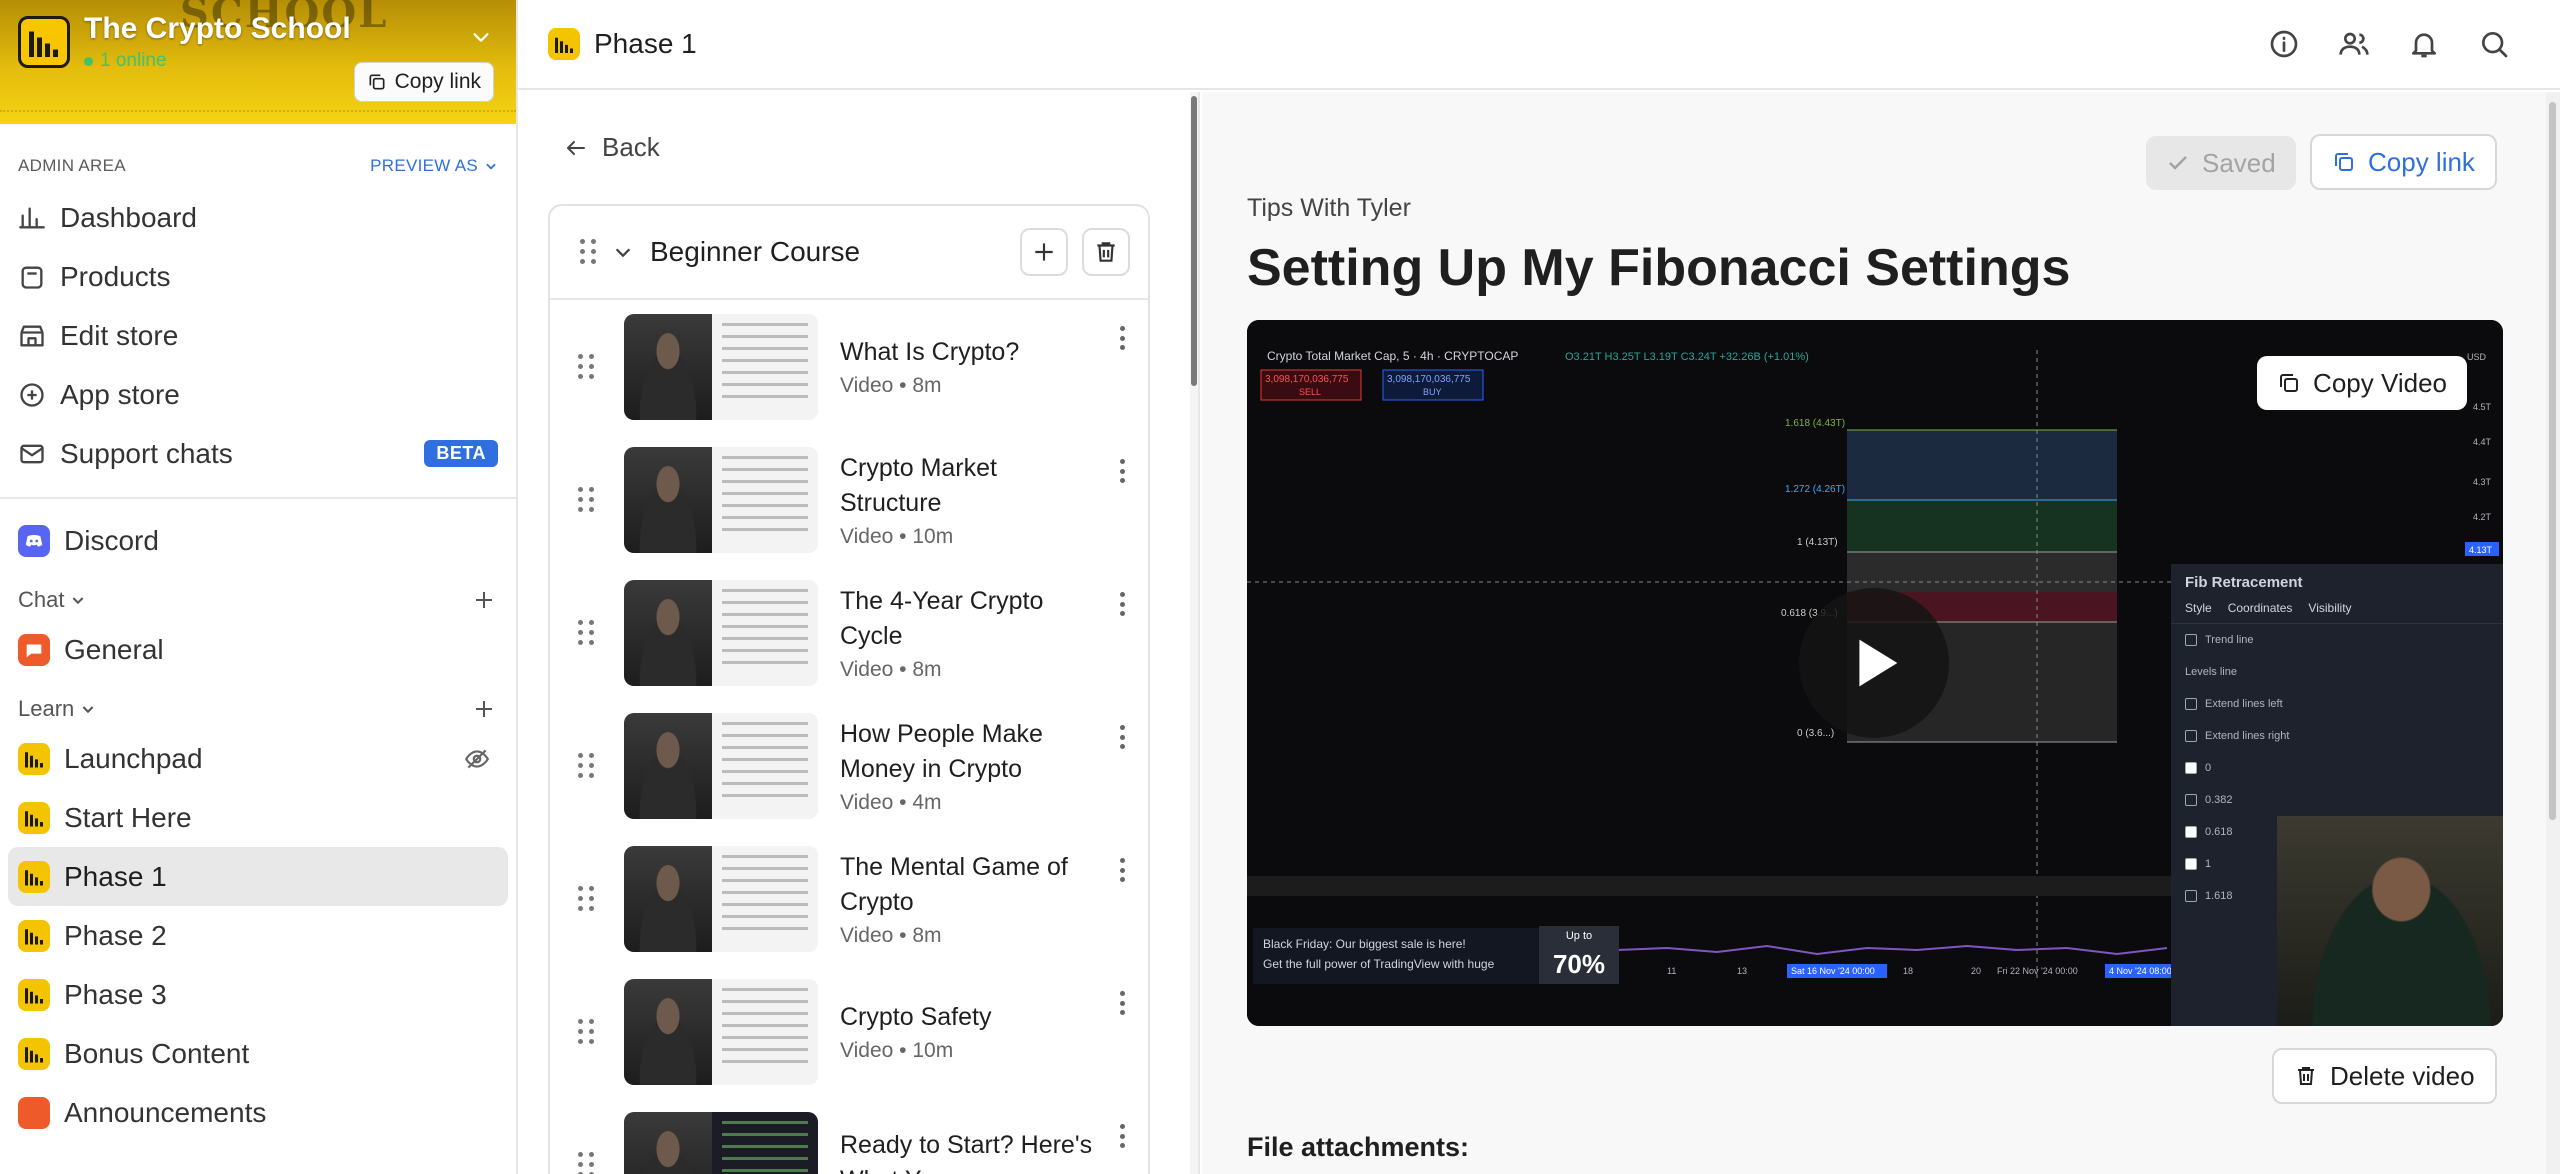 The height and width of the screenshot is (1174, 2560). Describe the element at coordinates (258, 1112) in the screenshot. I see `app-item-announcements: Announcements` at that location.